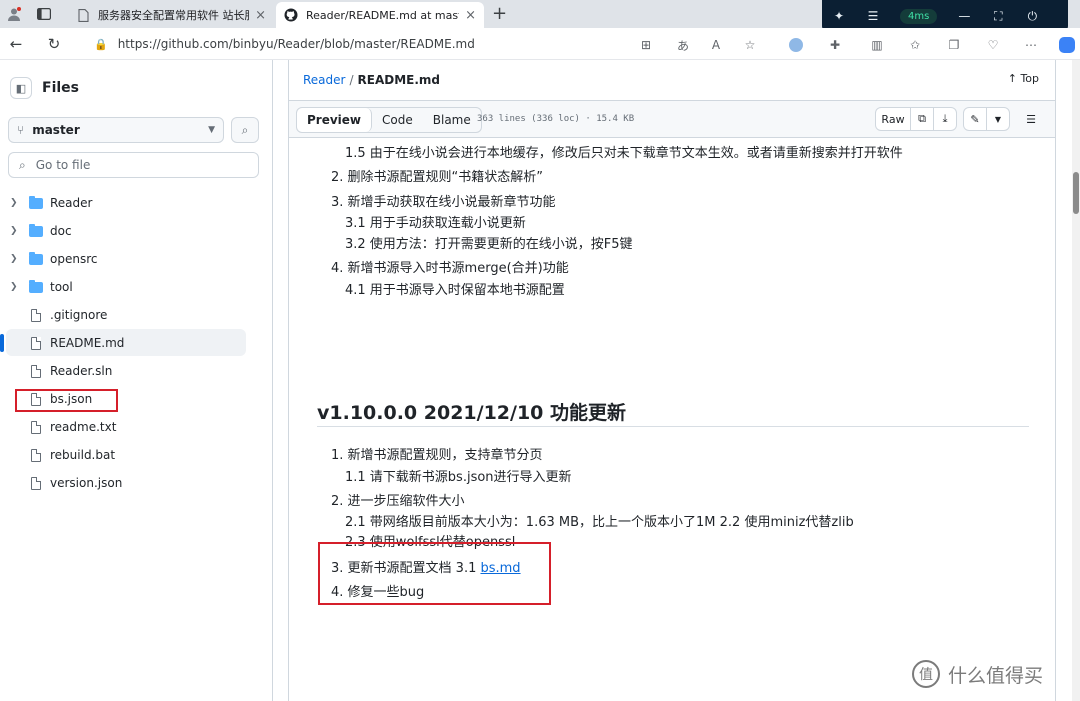  What do you see at coordinates (998, 16) in the screenshot?
I see `fullscreen-icon: ⛶` at bounding box center [998, 16].